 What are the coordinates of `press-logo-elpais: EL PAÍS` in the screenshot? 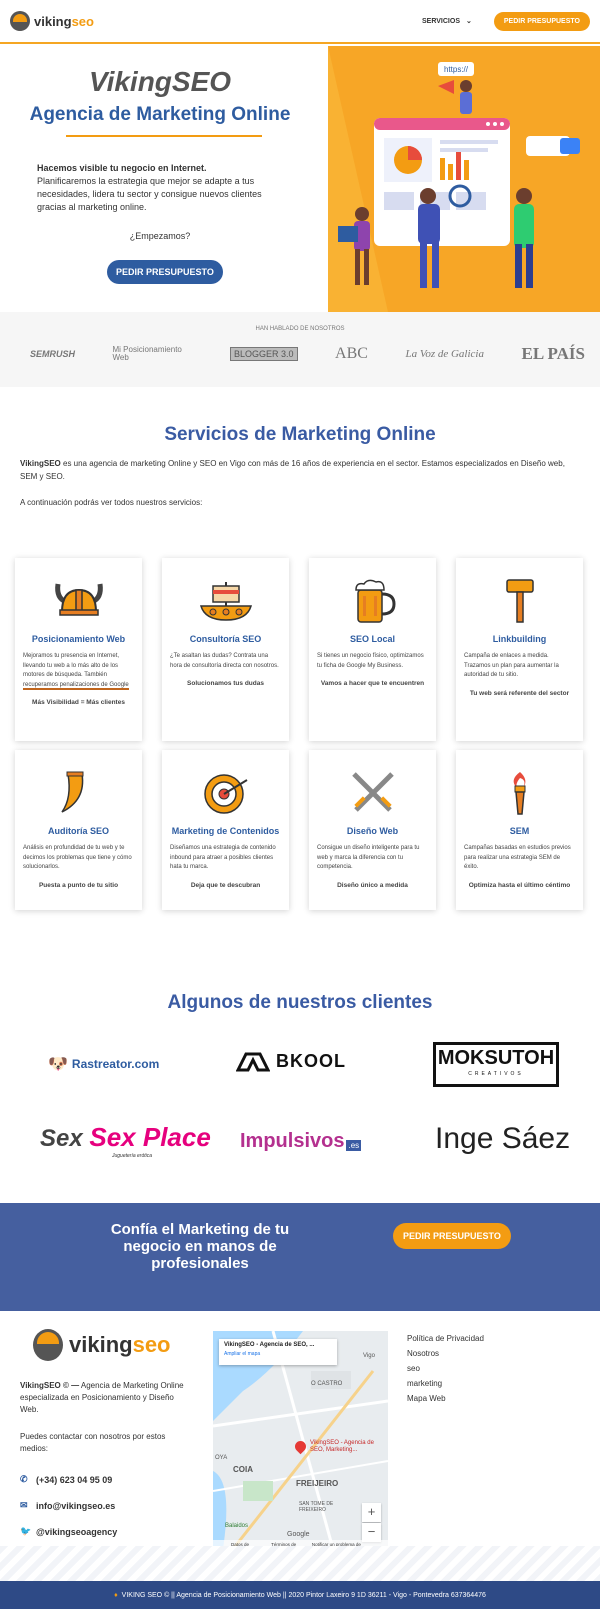 It's located at (553, 353).